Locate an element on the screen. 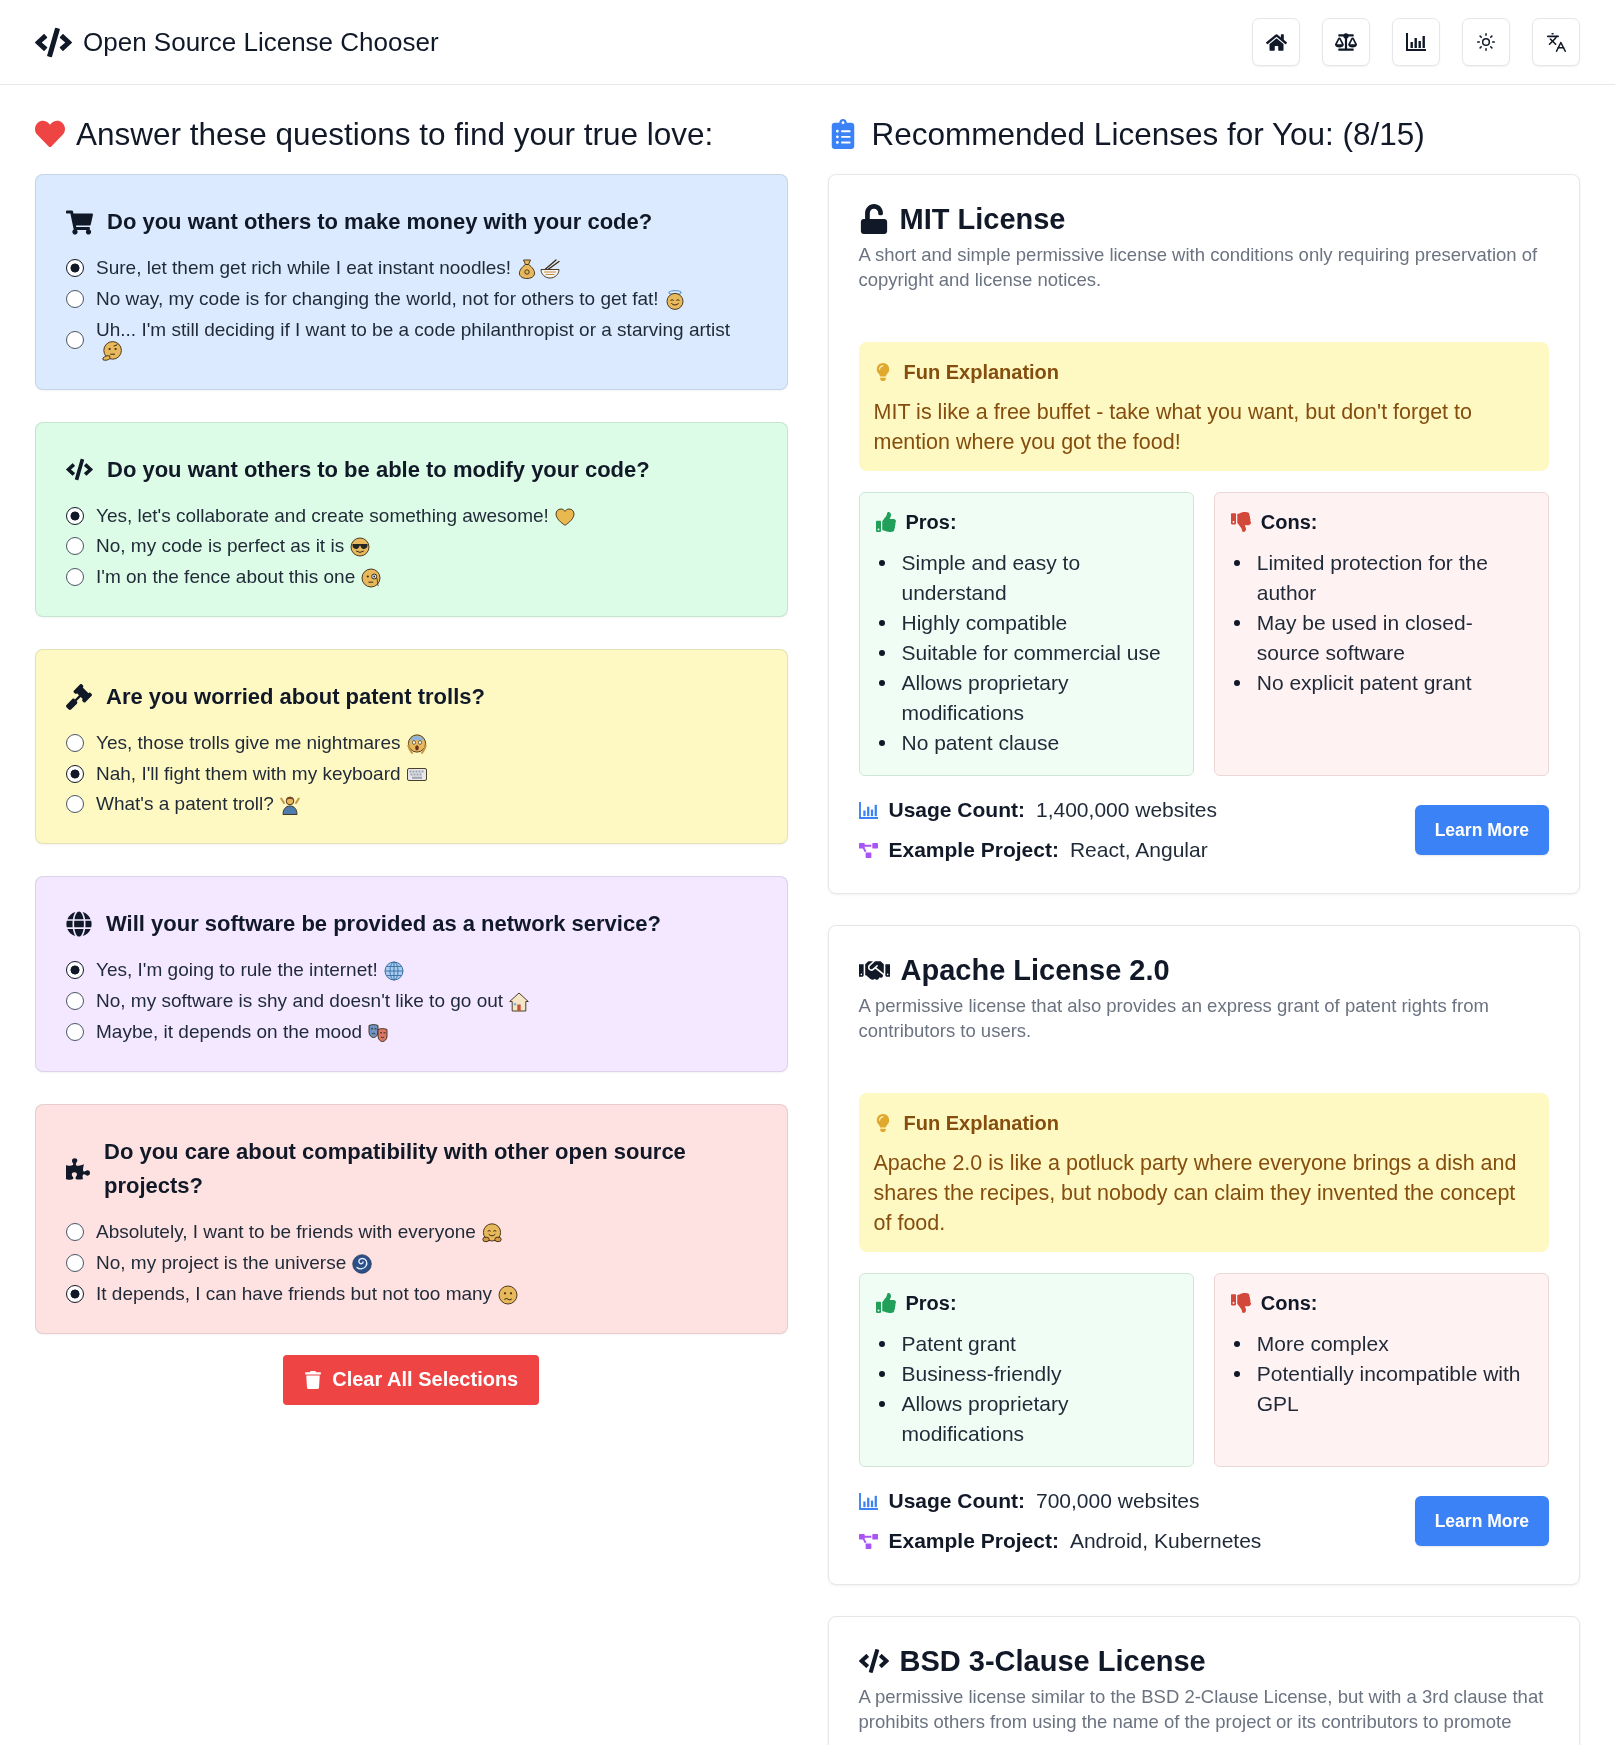 Image resolution: width=1615 pixels, height=1745 pixels. thumbs-up-icon is located at coordinates (885, 1303).